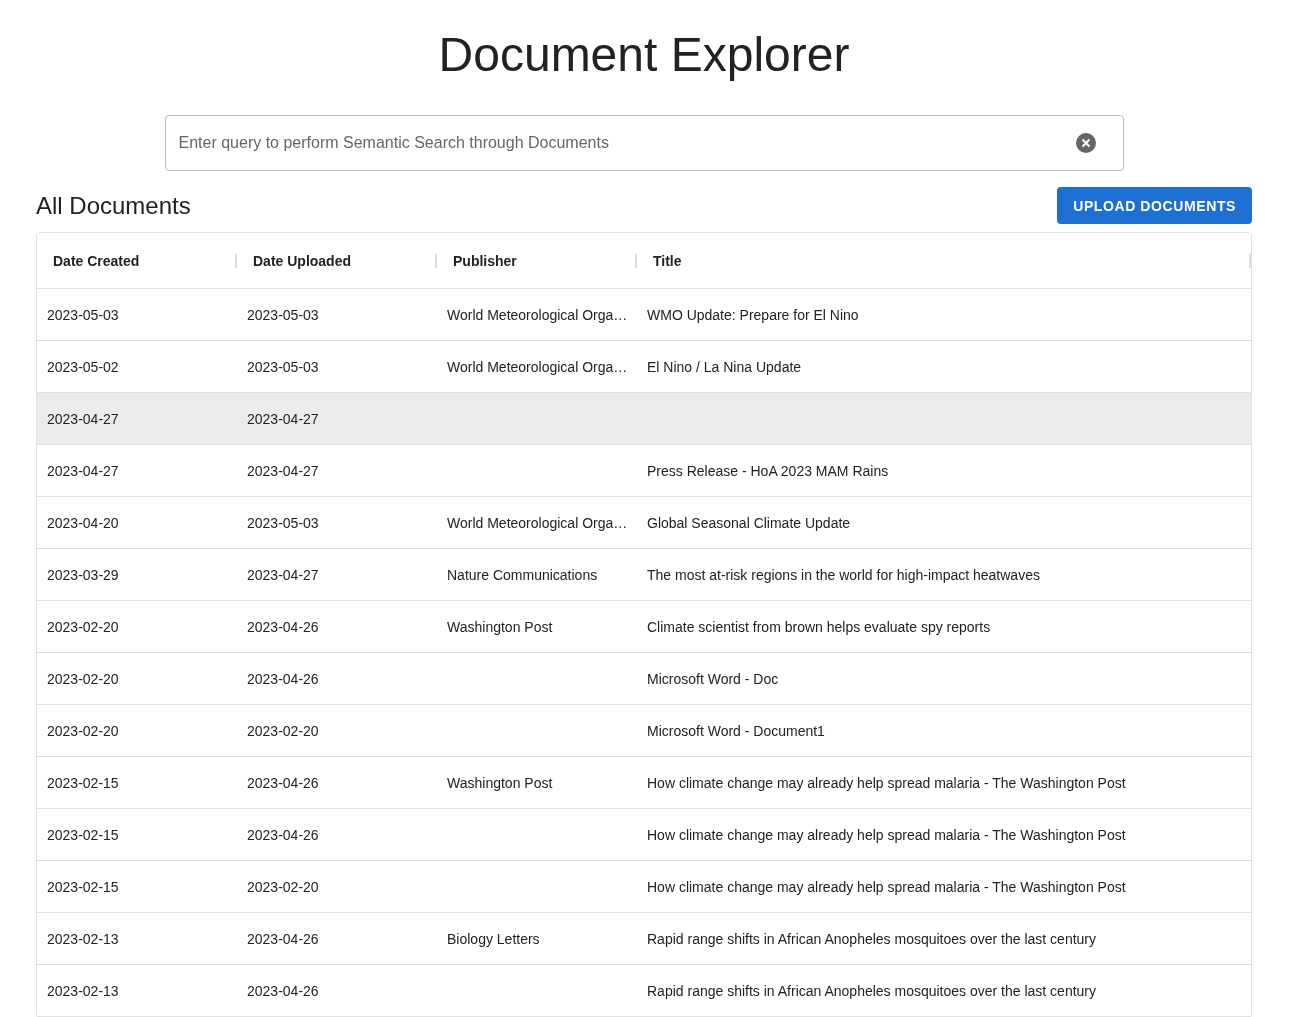  Describe the element at coordinates (522, 574) in the screenshot. I see `table-cell: Nature Communications` at that location.